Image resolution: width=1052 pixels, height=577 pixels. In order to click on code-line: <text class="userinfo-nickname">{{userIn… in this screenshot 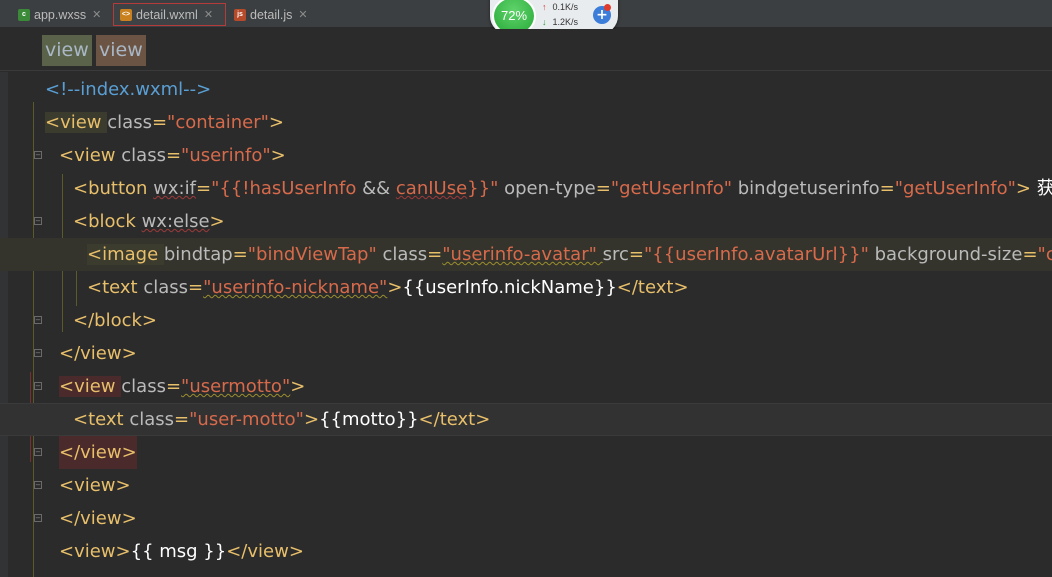, I will do `click(526, 287)`.